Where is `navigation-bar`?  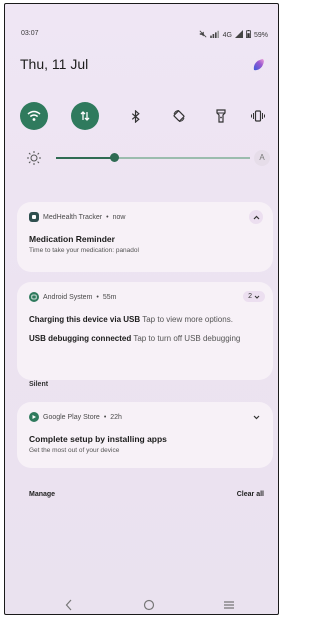 navigation-bar is located at coordinates (141, 605).